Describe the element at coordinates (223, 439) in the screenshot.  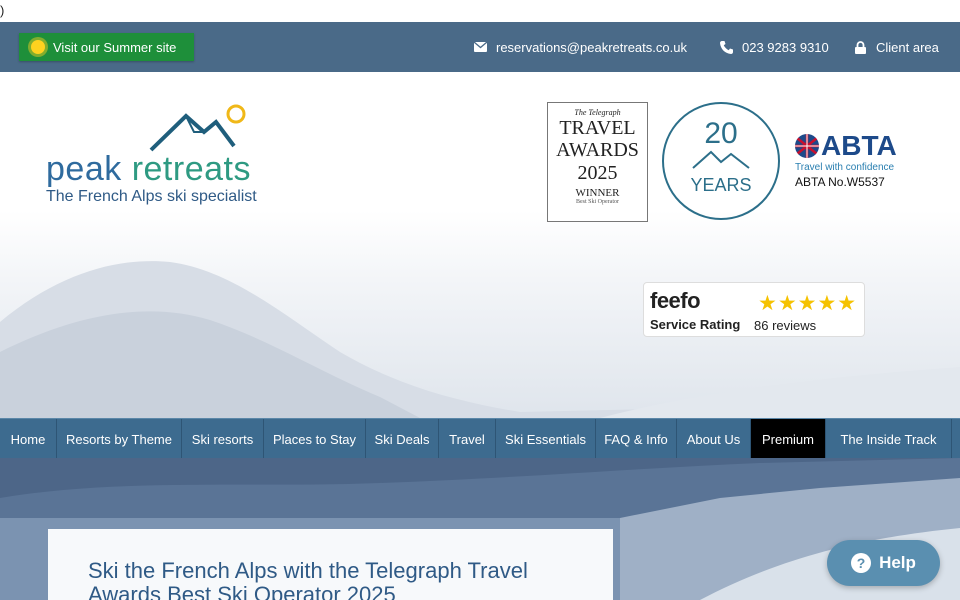
I see `nav-item-ski-resorts: Ski resorts` at that location.